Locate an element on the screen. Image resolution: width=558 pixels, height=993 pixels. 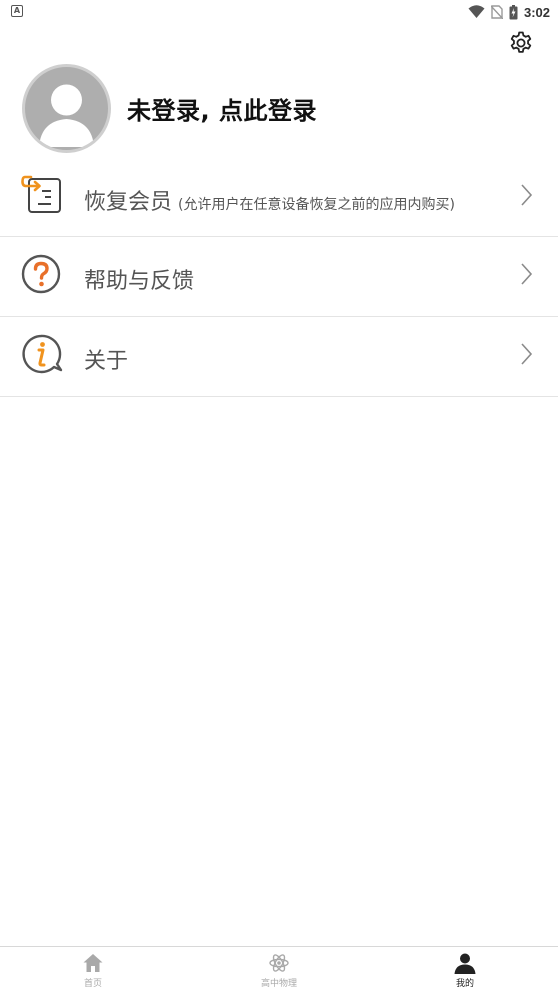
no-sim-icon is located at coordinates (496, 12).